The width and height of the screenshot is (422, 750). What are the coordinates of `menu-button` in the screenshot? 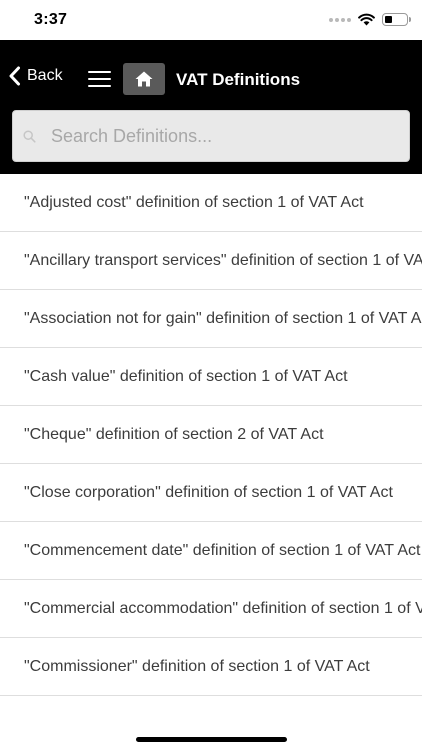 It's located at (99, 79).